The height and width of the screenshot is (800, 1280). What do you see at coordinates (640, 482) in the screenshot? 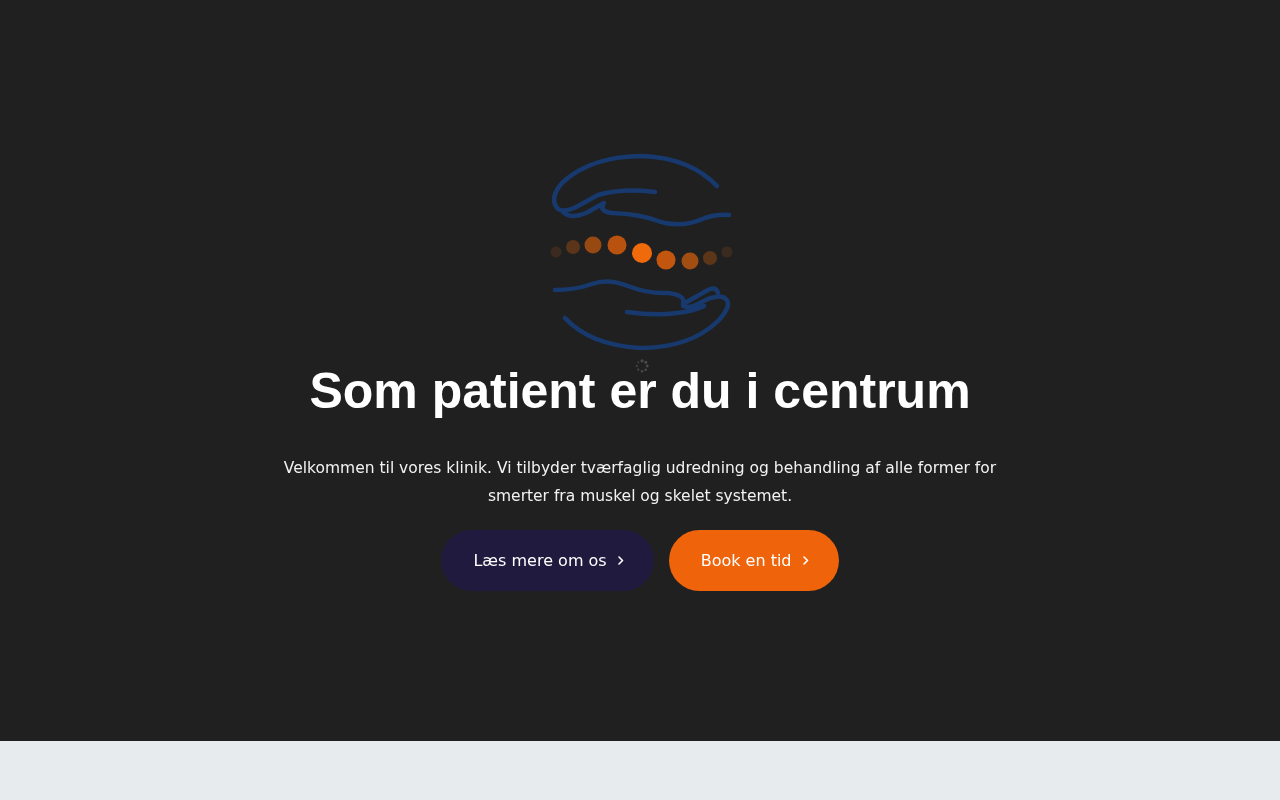
I see `intro-paragraph: Velkommen til vores klinik. Vi tilbyder tværfaglig udredning og behandling af alle former for smerter fra muskel og skelet systemet.` at bounding box center [640, 482].